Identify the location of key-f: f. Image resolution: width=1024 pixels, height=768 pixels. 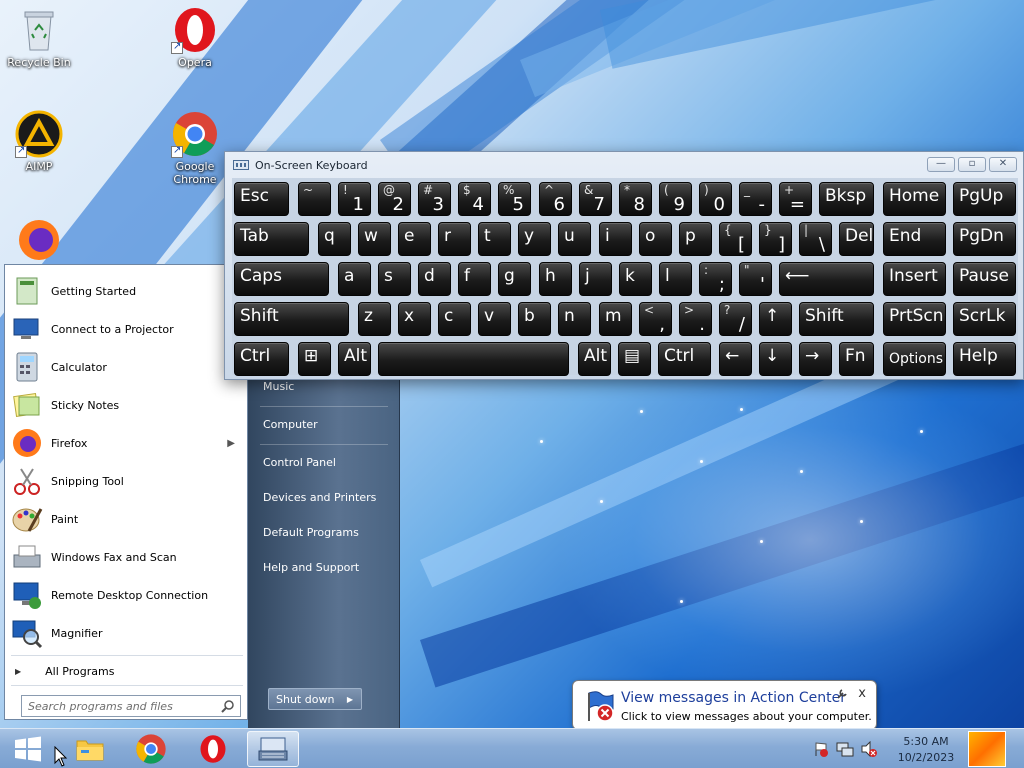
(474, 279).